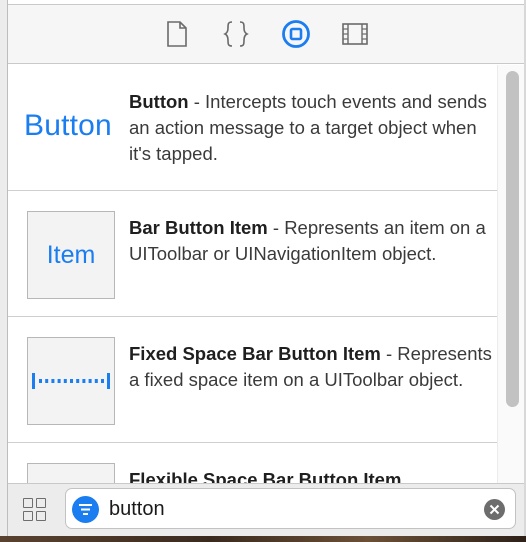  I want to click on filter-input, so click(289, 509).